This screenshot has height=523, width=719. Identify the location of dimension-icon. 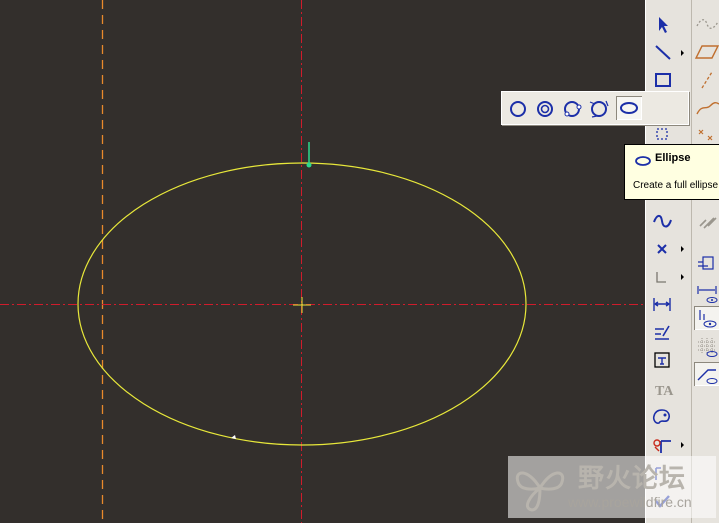
(662, 304).